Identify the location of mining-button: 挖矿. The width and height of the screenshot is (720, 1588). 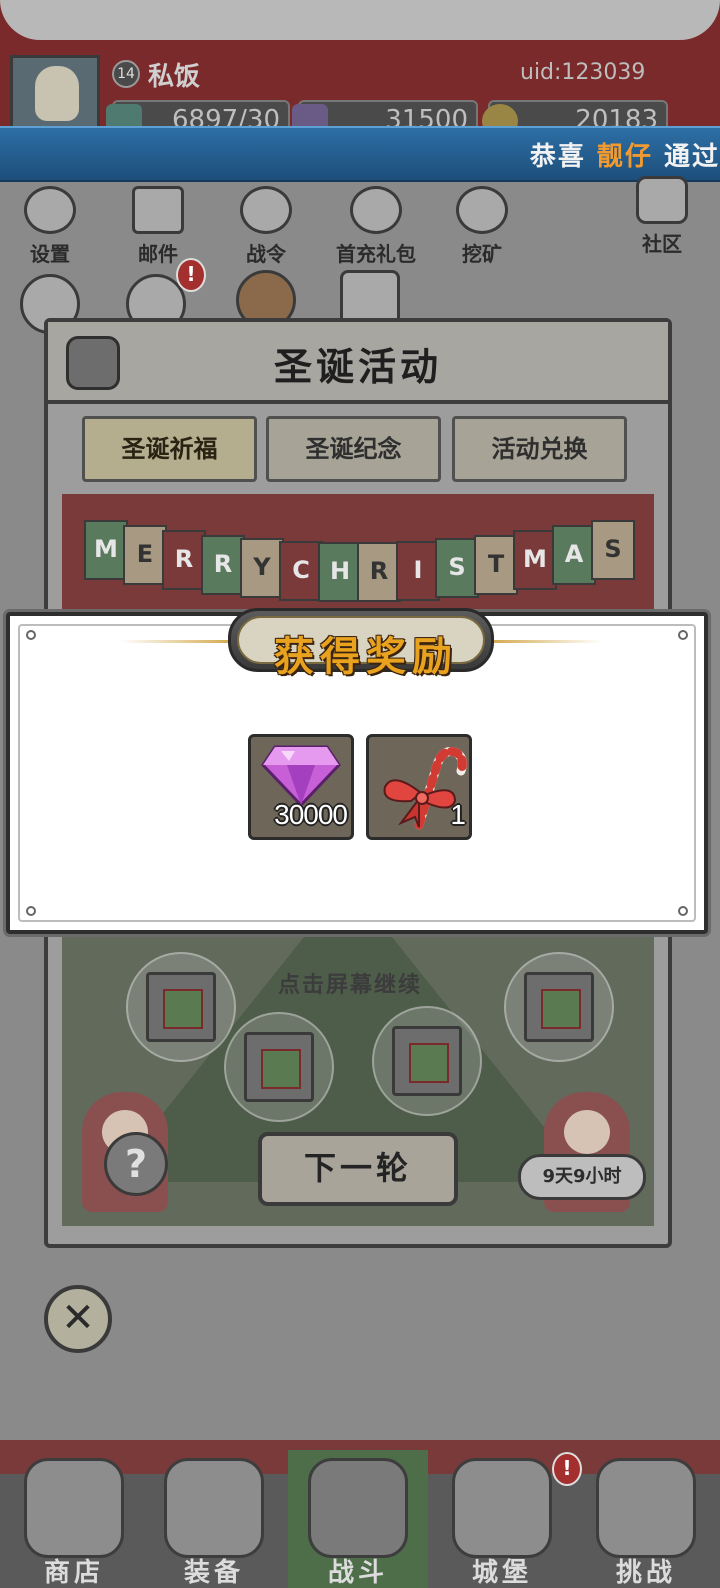
(482, 226).